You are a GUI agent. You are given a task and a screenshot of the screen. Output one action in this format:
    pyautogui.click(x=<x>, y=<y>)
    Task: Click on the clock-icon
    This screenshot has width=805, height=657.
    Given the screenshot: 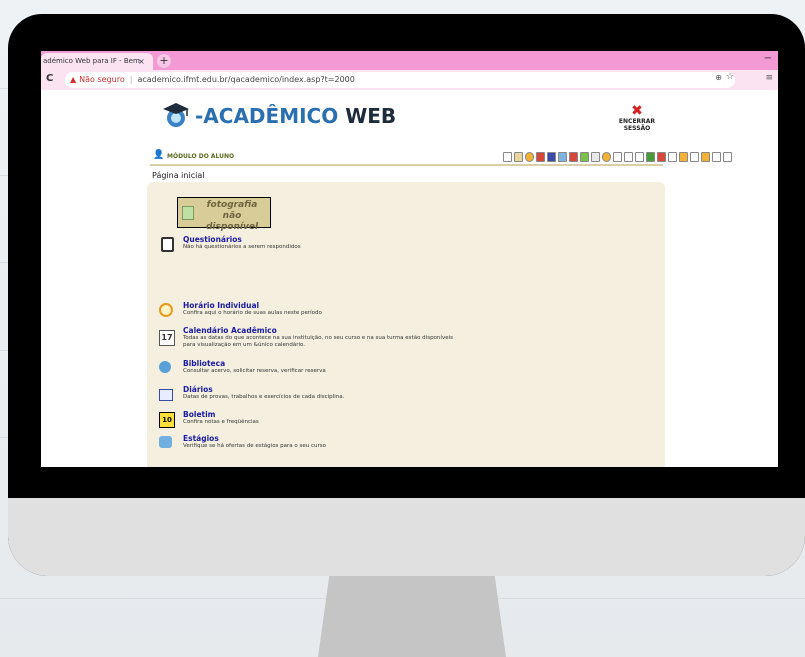 What is the action you would take?
    pyautogui.click(x=166, y=310)
    